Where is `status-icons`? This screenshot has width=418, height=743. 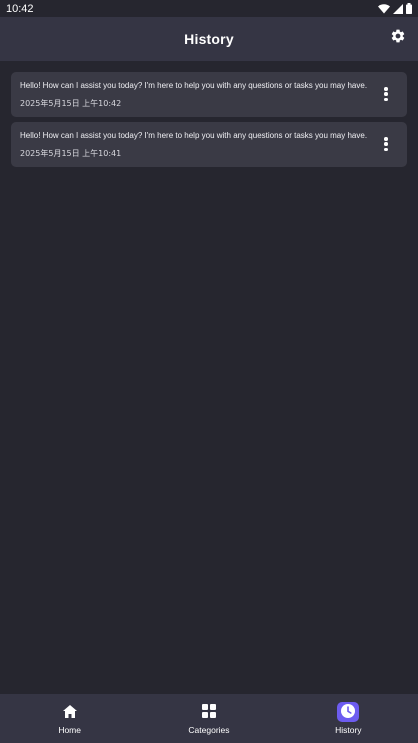
status-icons is located at coordinates (395, 8).